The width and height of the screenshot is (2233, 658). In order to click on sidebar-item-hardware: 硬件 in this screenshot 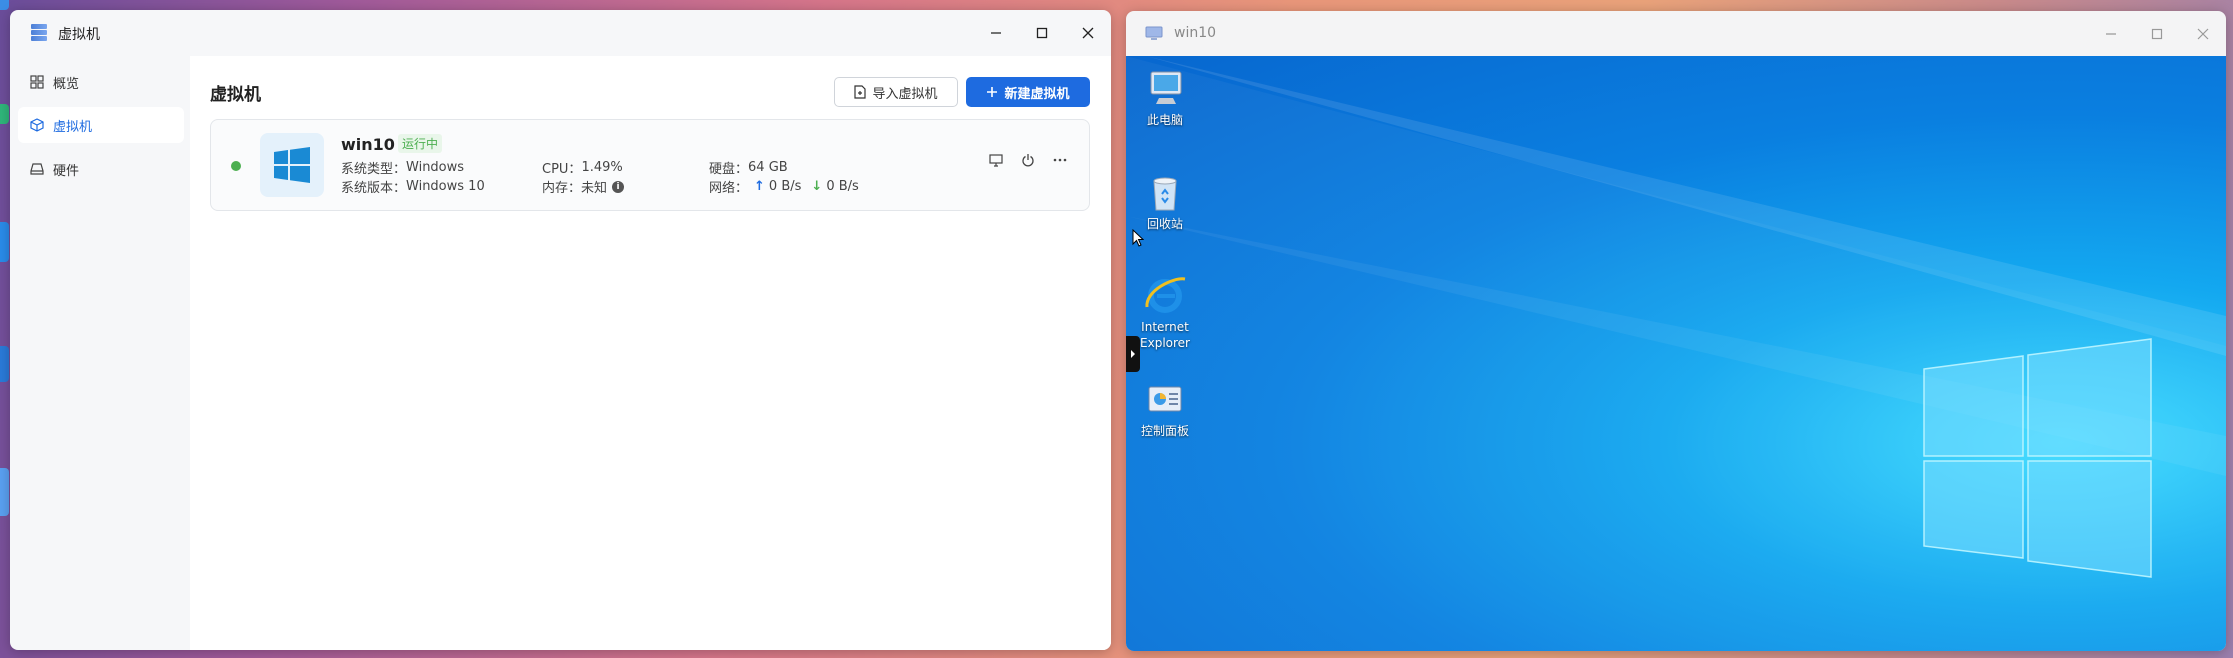, I will do `click(101, 169)`.